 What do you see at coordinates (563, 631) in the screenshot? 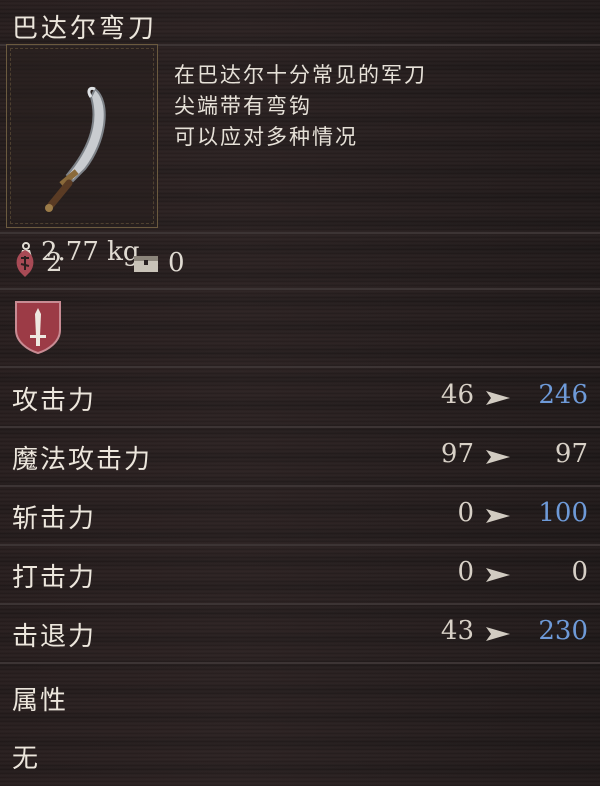
I see `stat-new: 230` at bounding box center [563, 631].